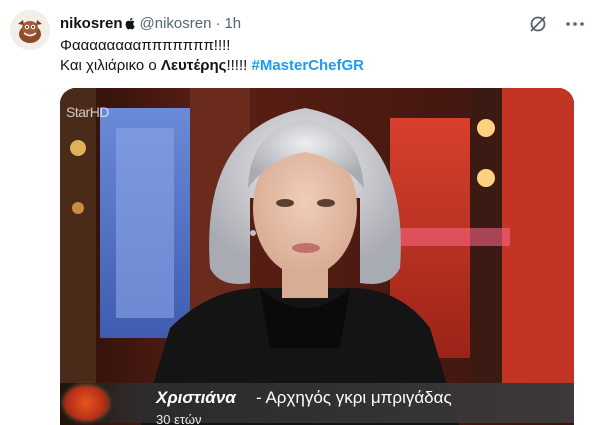 This screenshot has height=425, width=601. What do you see at coordinates (99, 112) in the screenshot?
I see `channel-logo-hd: HD` at bounding box center [99, 112].